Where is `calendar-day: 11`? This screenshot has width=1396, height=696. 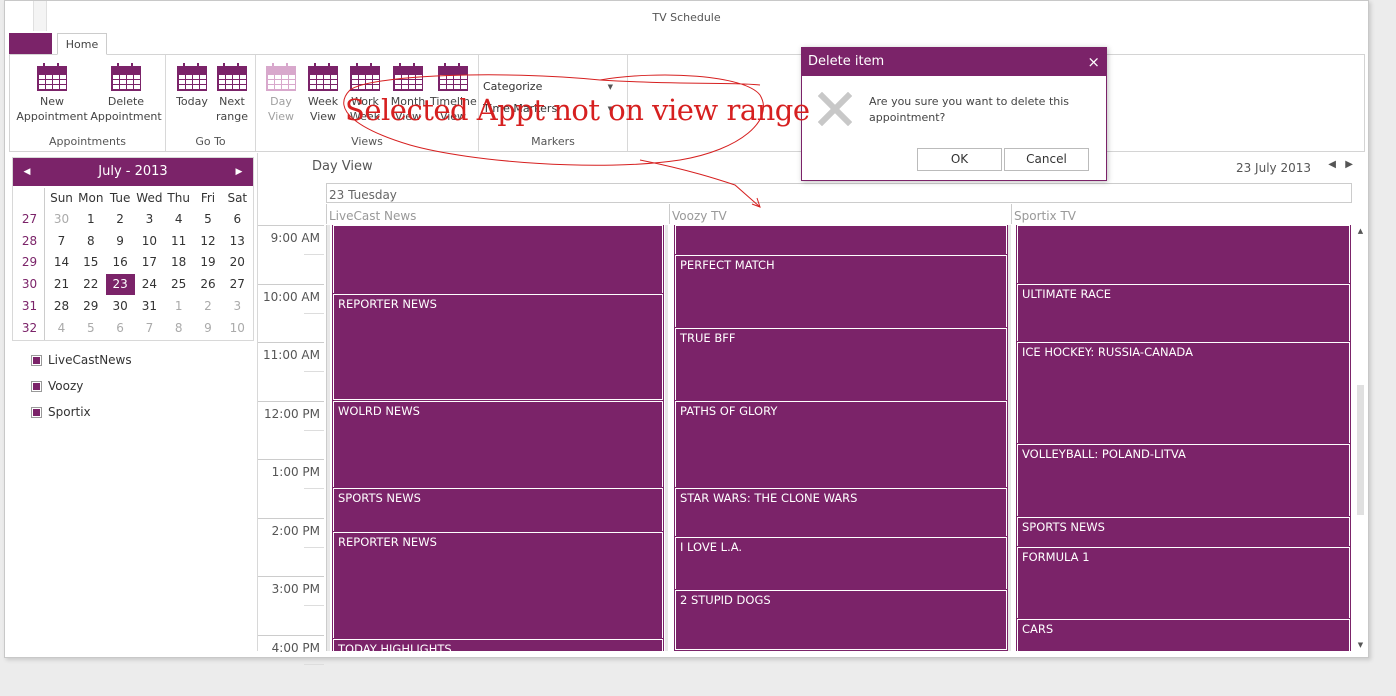 calendar-day: 11 is located at coordinates (178, 241).